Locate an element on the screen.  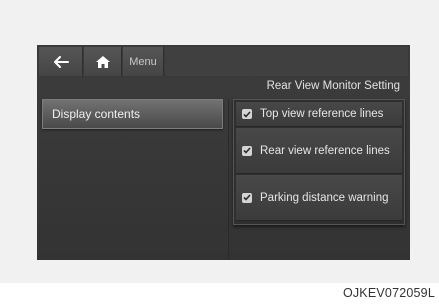
home-icon is located at coordinates (102, 61).